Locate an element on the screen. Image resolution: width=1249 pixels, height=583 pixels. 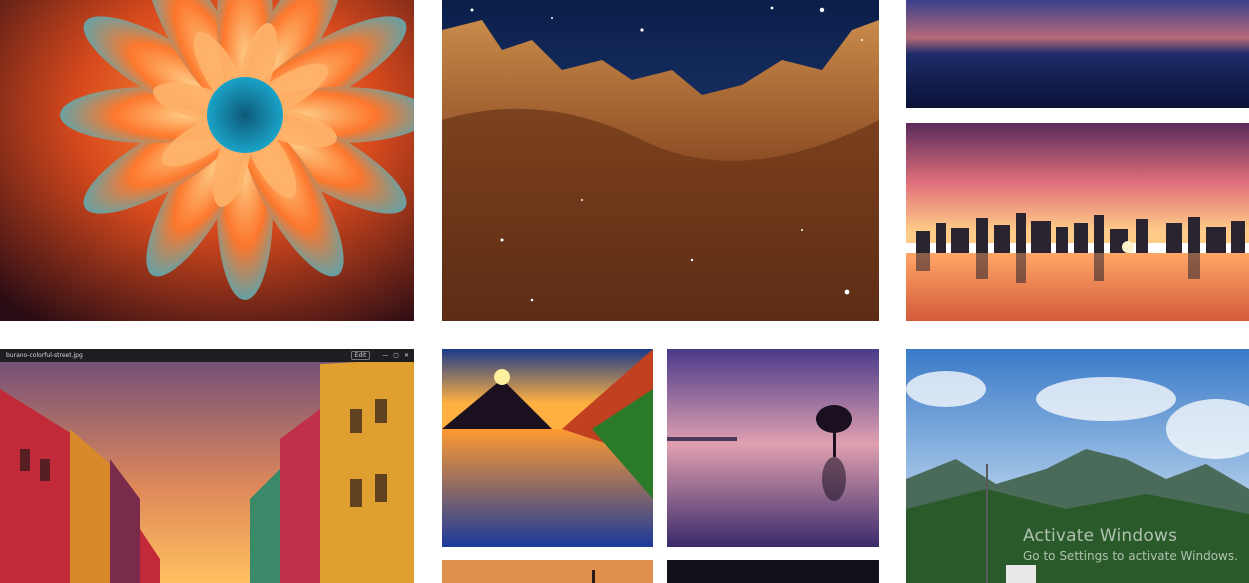
lake-image is located at coordinates (547, 448).